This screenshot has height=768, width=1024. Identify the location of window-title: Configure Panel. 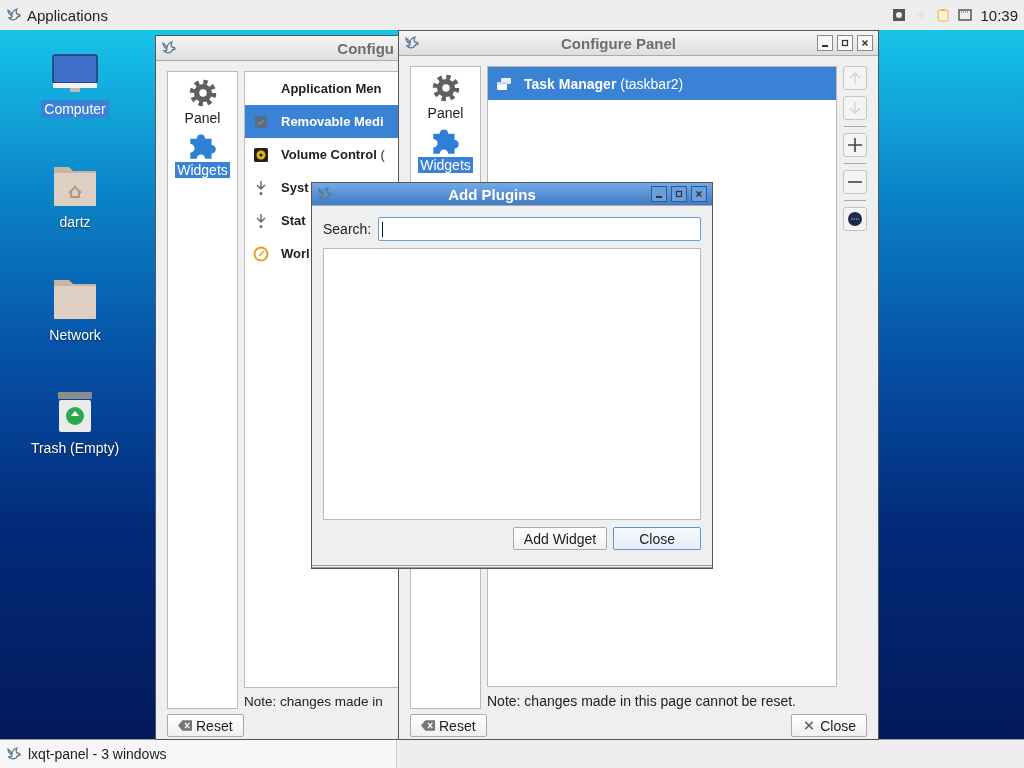
(618, 43).